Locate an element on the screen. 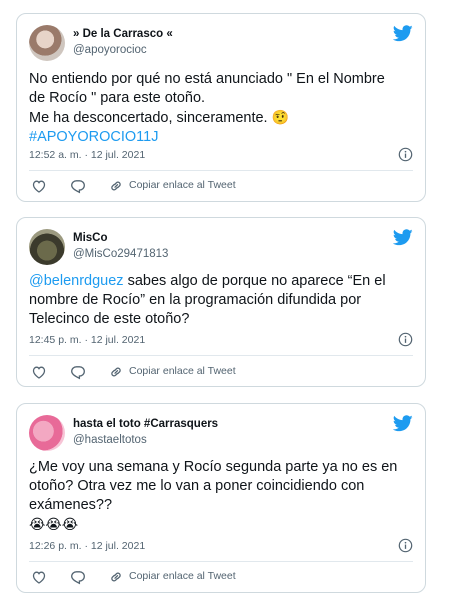  timestamp: 12:52 a. m. · 12 jul. 2021 is located at coordinates (87, 155).